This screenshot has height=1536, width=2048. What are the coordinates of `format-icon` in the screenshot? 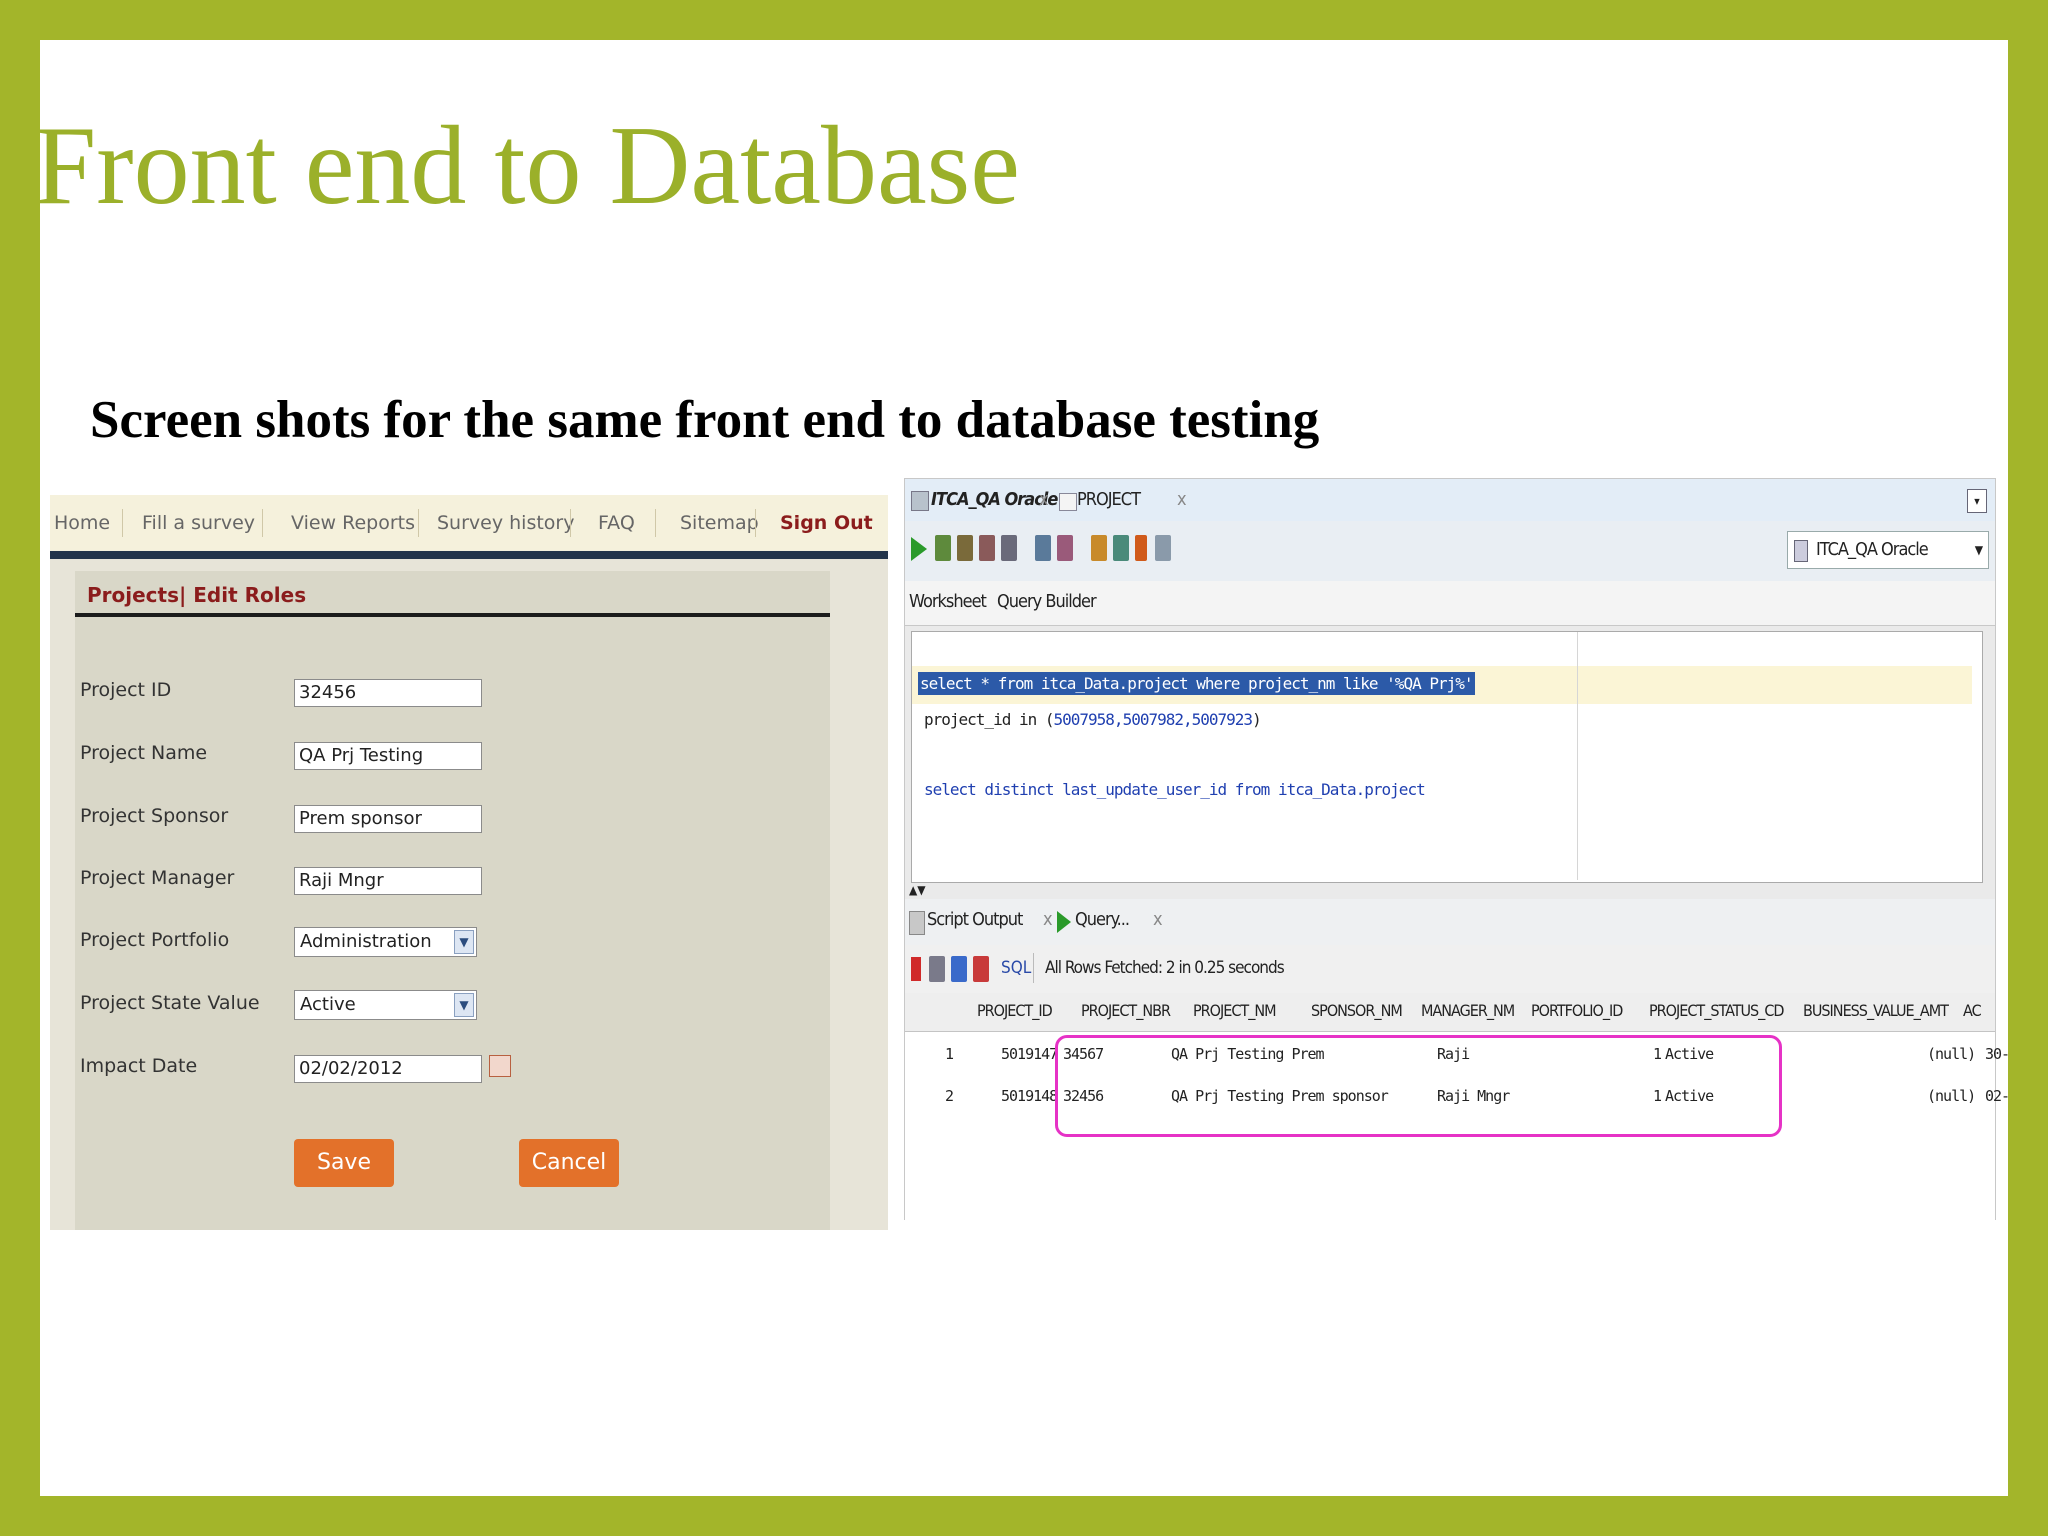 It's located at (1121, 548).